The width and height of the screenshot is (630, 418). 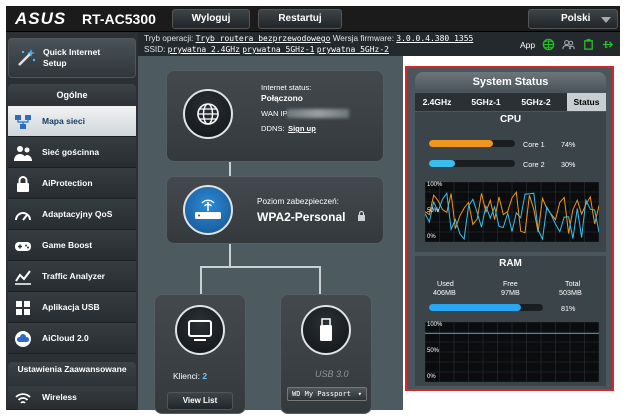 What do you see at coordinates (72, 121) in the screenshot?
I see `sidebar-item-network-map: Mapa sieci` at bounding box center [72, 121].